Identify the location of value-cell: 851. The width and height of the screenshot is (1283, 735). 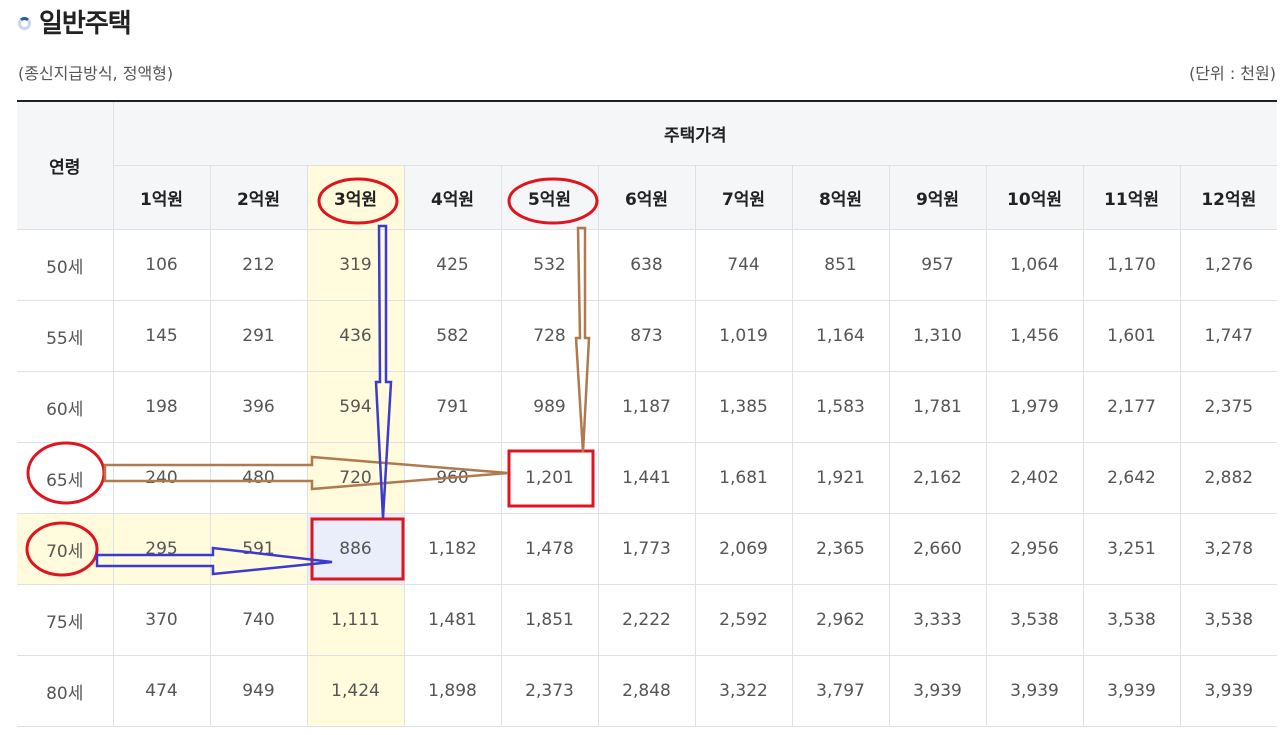
(840, 265).